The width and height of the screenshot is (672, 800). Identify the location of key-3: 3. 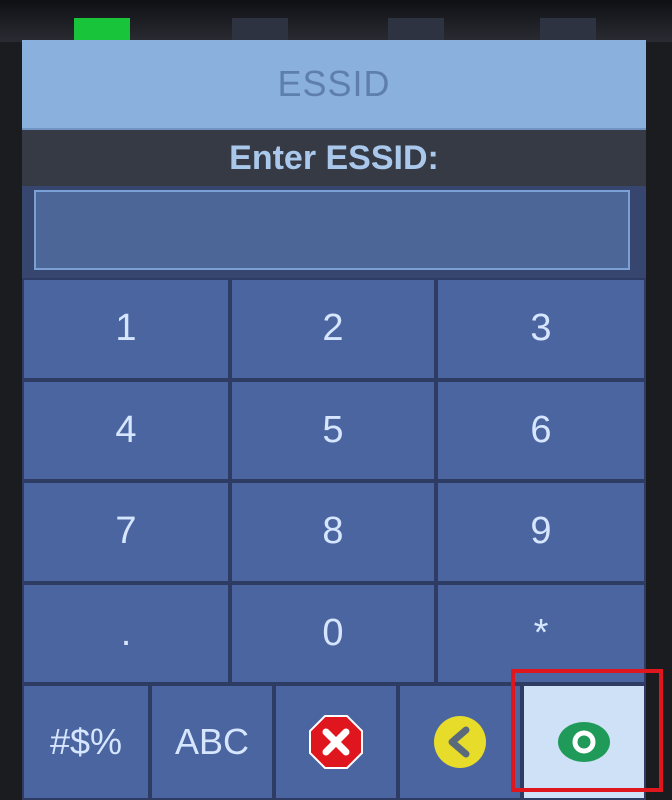
(541, 329).